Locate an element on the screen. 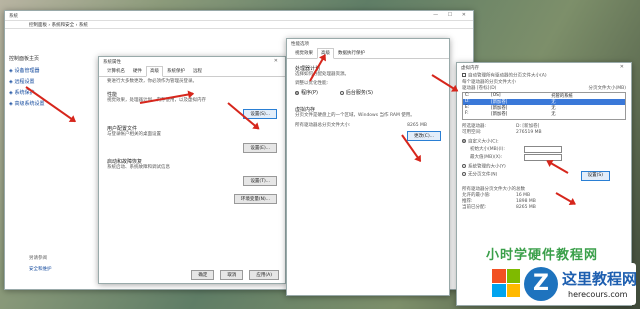 This screenshot has height=309, width=640. sidebar-item-protection: ◈ 系统保护 is located at coordinates (49, 92).